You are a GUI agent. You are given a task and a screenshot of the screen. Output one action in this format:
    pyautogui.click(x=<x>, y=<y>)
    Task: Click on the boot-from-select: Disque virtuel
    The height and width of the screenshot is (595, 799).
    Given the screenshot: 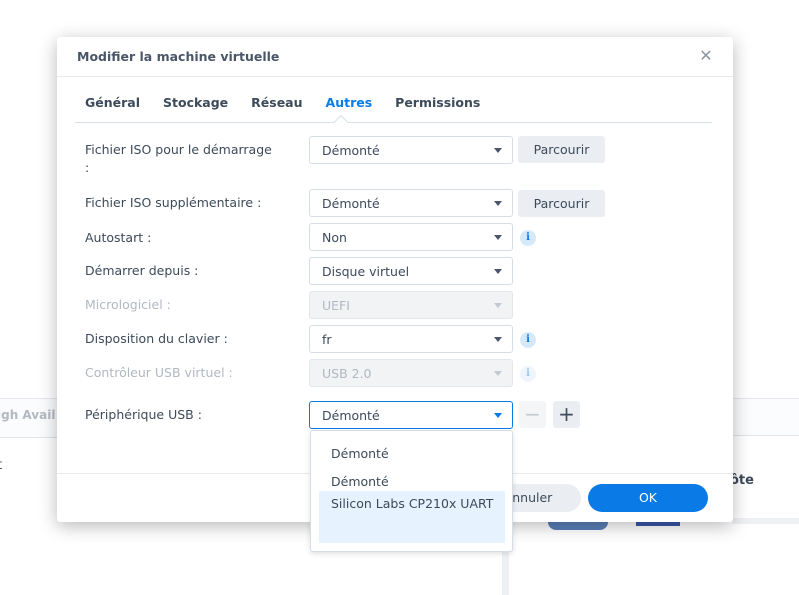 What is the action you would take?
    pyautogui.click(x=411, y=271)
    